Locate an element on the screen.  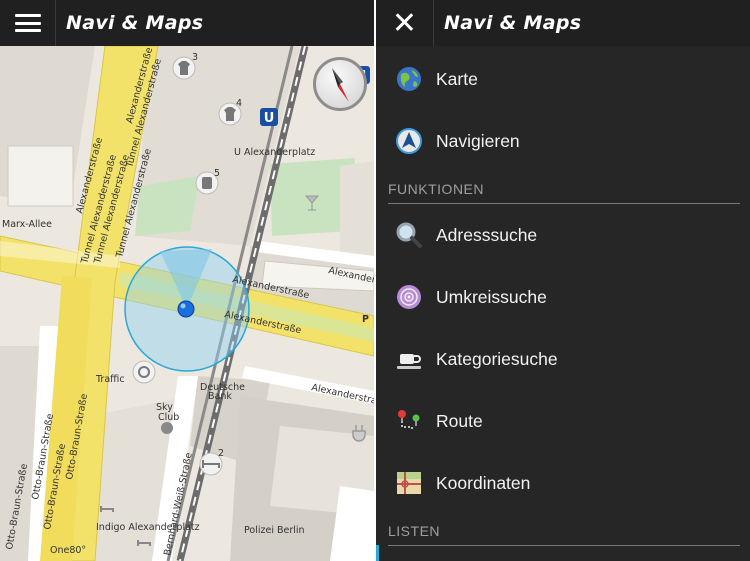
menu-item-kategoriesuche: Kategoriesuche is located at coordinates (563, 359).